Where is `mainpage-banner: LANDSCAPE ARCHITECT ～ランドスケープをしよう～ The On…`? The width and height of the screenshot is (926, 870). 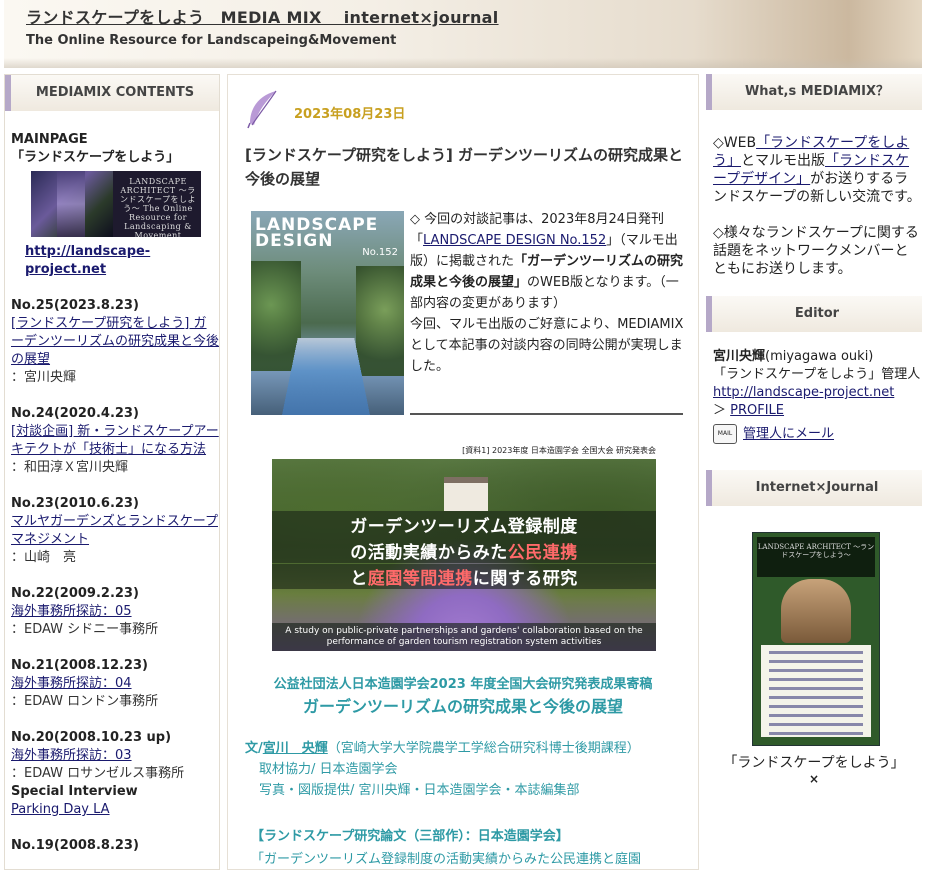 mainpage-banner: LANDSCAPE ARCHITECT ～ランドスケープをしよう～ The On… is located at coordinates (116, 204).